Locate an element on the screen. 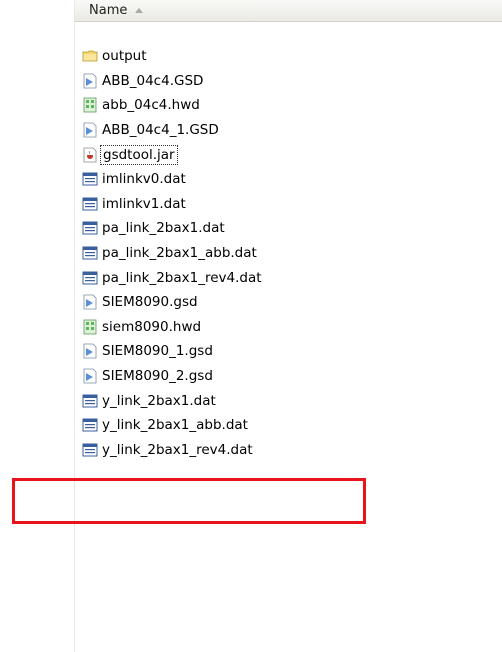  file-name: SIEM8090_1.gsd is located at coordinates (157, 351).